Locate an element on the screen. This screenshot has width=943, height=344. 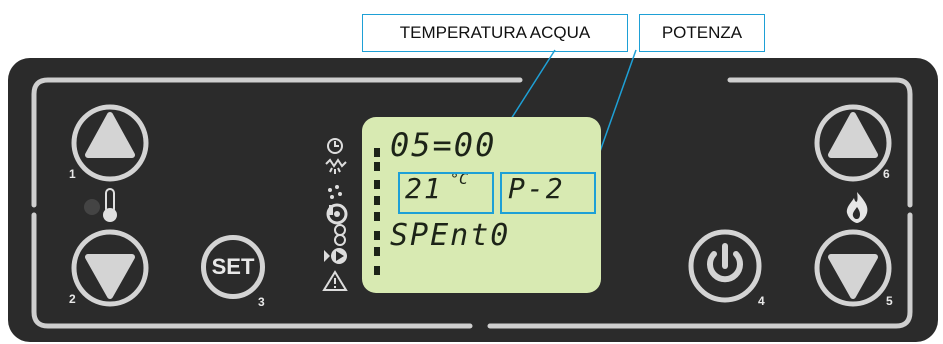
status-icons-column is located at coordinates (335, 214).